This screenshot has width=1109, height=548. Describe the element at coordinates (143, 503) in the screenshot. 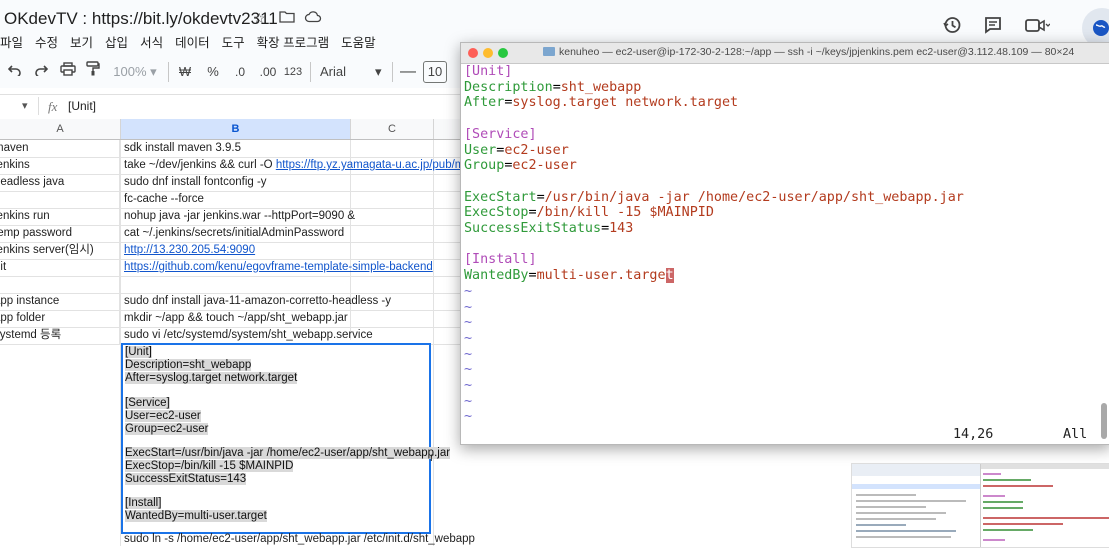

I see `cell-line: [Install]` at that location.